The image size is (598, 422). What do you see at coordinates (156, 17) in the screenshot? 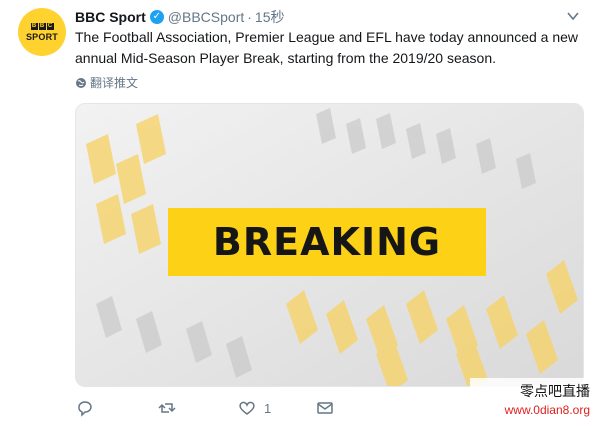
I see `verified-badge-icon: ✓` at bounding box center [156, 17].